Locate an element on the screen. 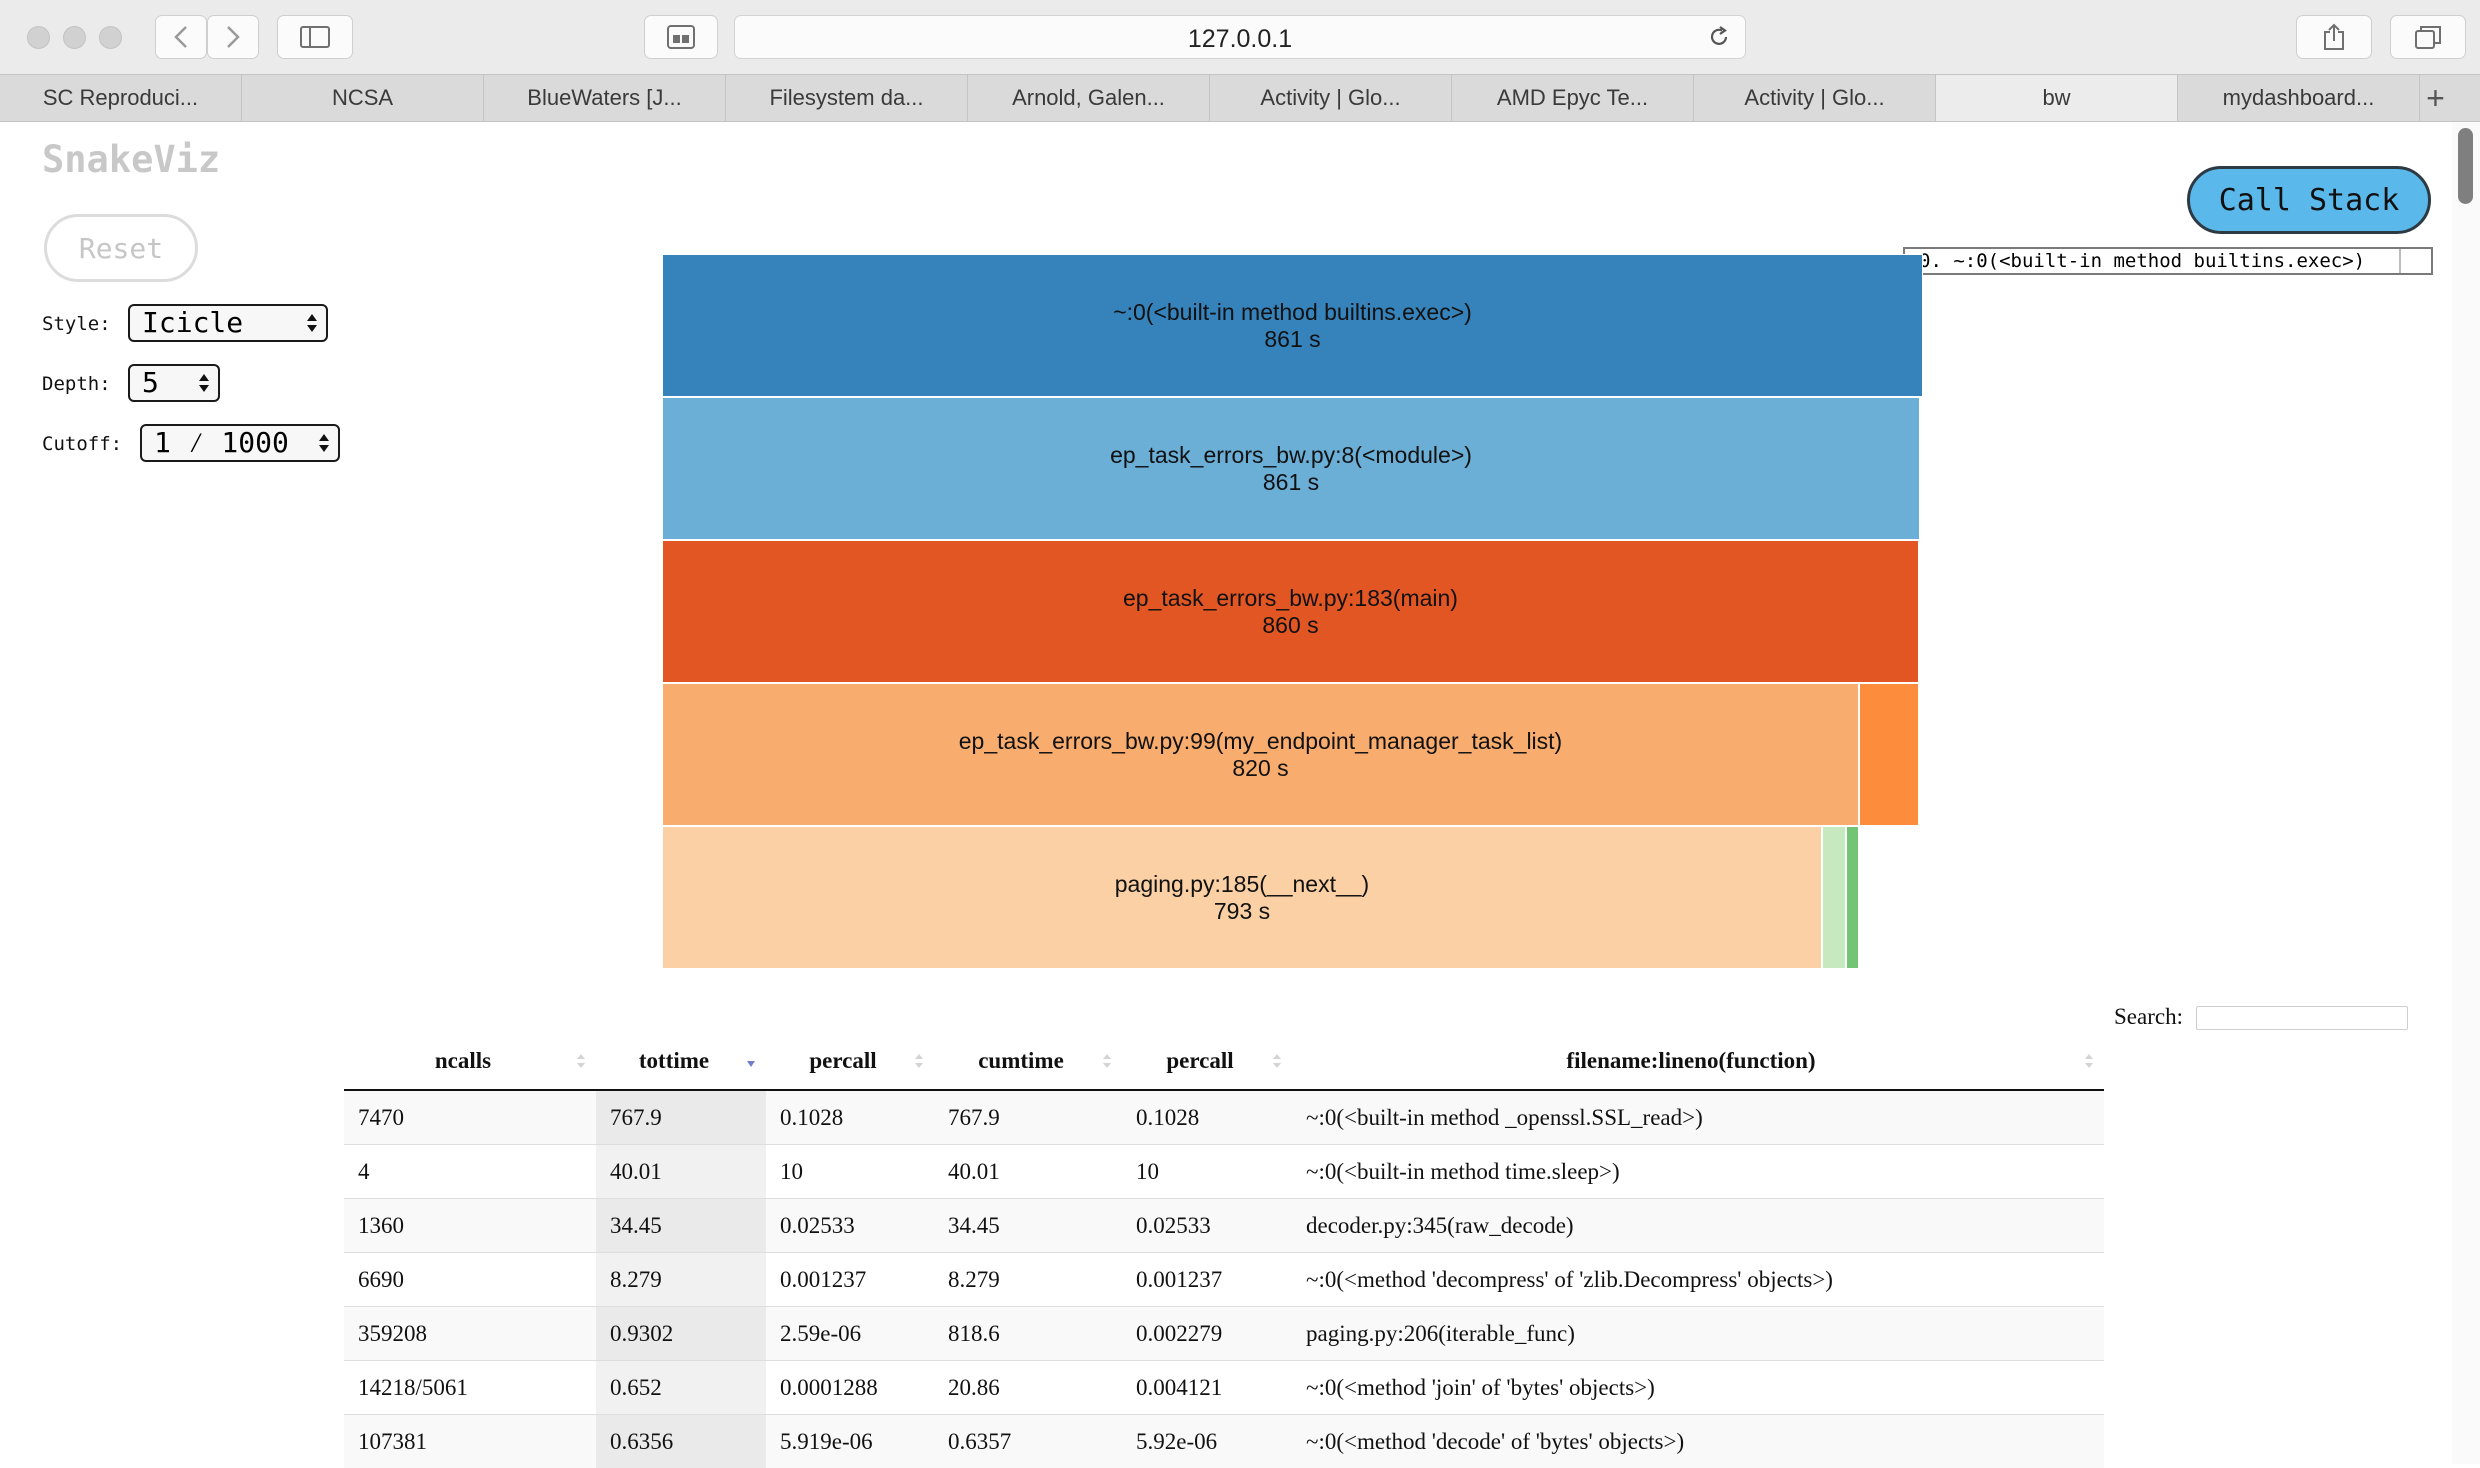  icicle-block-minor-orange is located at coordinates (1889, 754).